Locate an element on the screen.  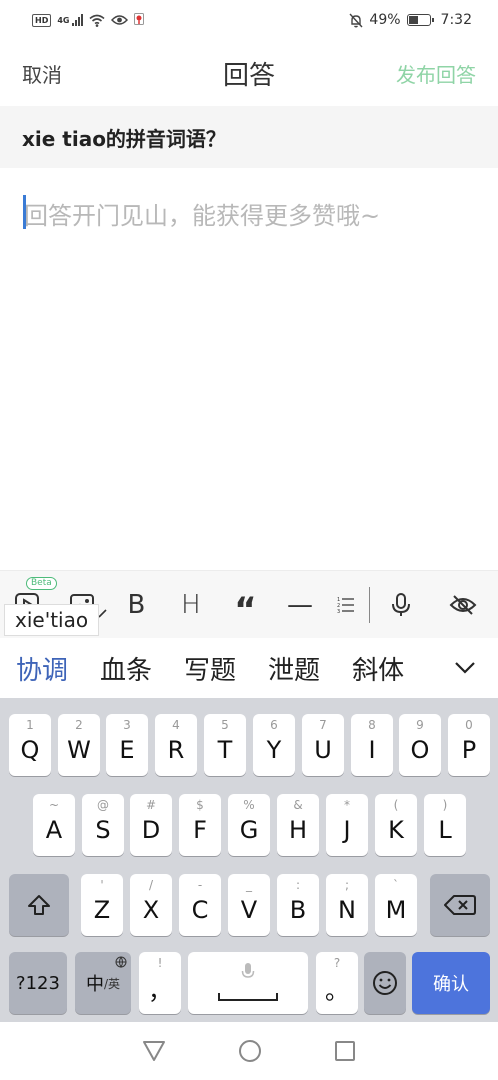
text-cursor is located at coordinates (24, 212).